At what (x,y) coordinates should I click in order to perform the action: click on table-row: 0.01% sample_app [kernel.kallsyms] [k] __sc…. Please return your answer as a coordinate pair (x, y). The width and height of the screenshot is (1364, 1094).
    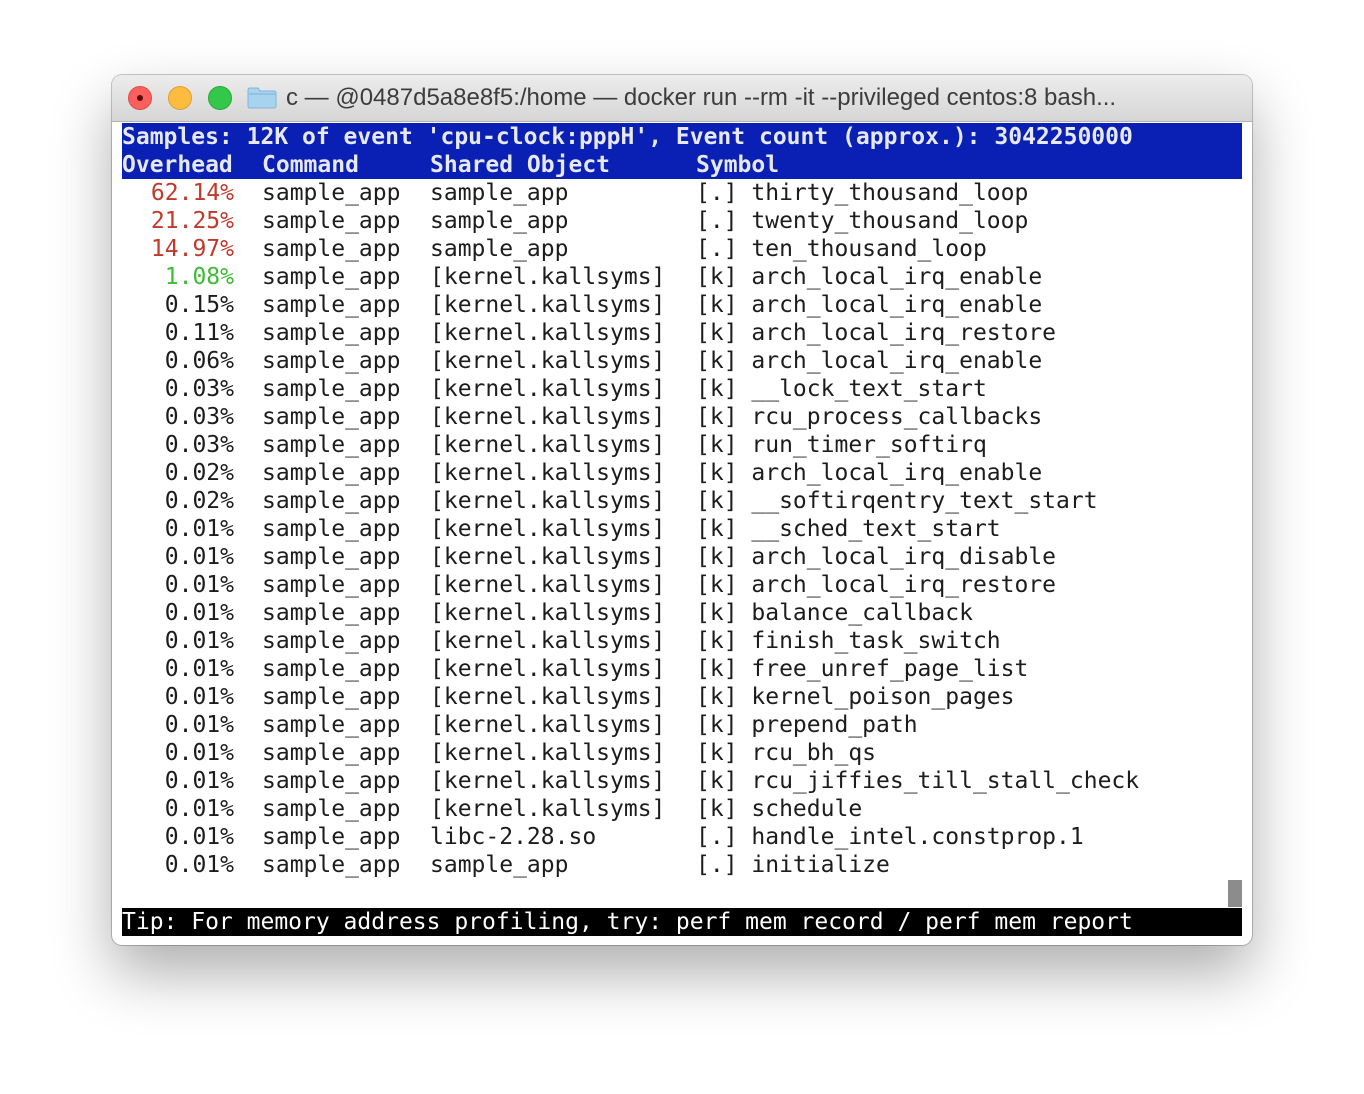
    Looking at the image, I should click on (682, 529).